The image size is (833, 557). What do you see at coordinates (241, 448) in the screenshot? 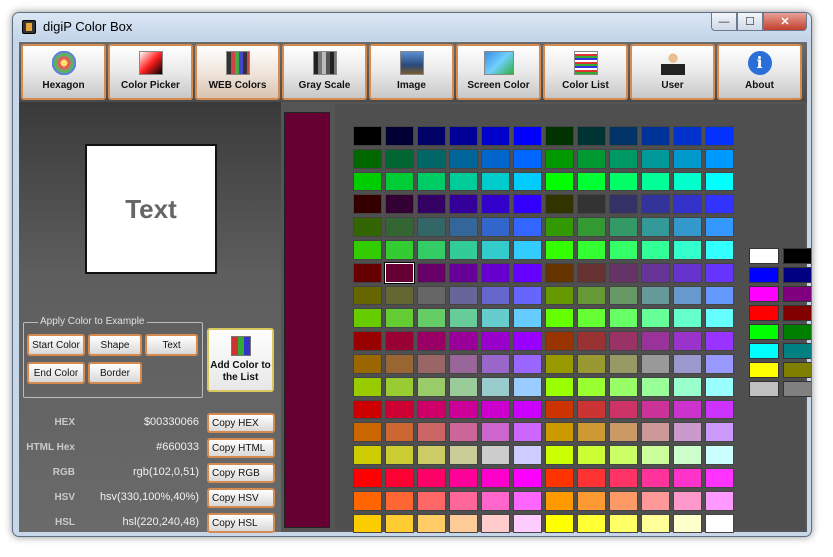
I see `copy-html-button: Copy HTML` at bounding box center [241, 448].